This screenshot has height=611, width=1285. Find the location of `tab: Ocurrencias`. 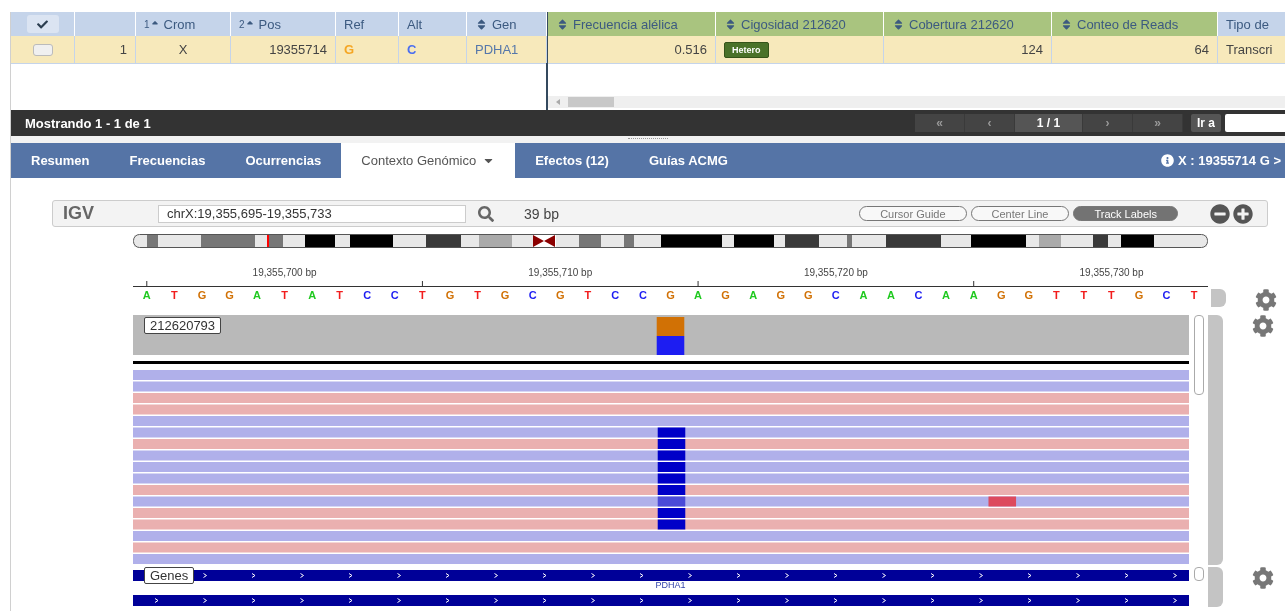

tab: Ocurrencias is located at coordinates (283, 160).